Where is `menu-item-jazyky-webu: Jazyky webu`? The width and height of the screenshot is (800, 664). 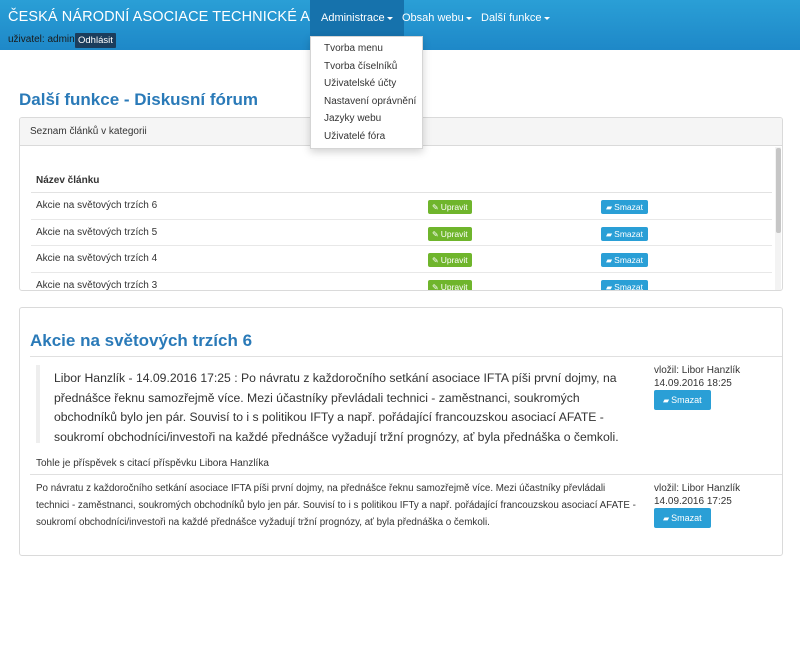
menu-item-jazyky-webu: Jazyky webu is located at coordinates (366, 119).